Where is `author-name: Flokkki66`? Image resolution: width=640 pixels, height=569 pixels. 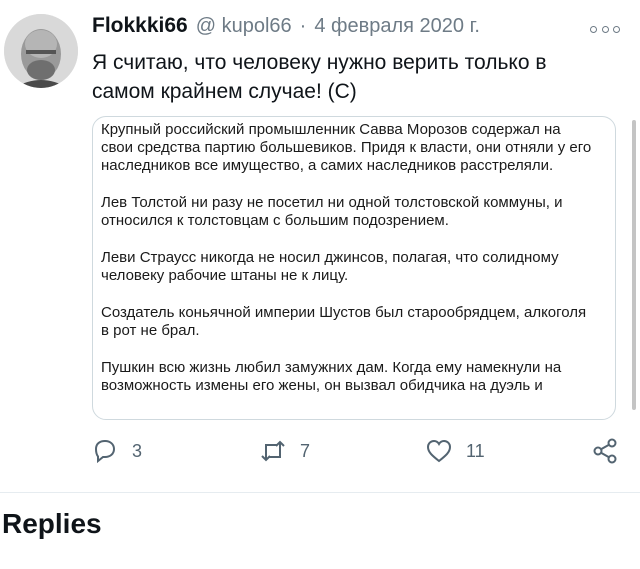 author-name: Flokkki66 is located at coordinates (140, 26).